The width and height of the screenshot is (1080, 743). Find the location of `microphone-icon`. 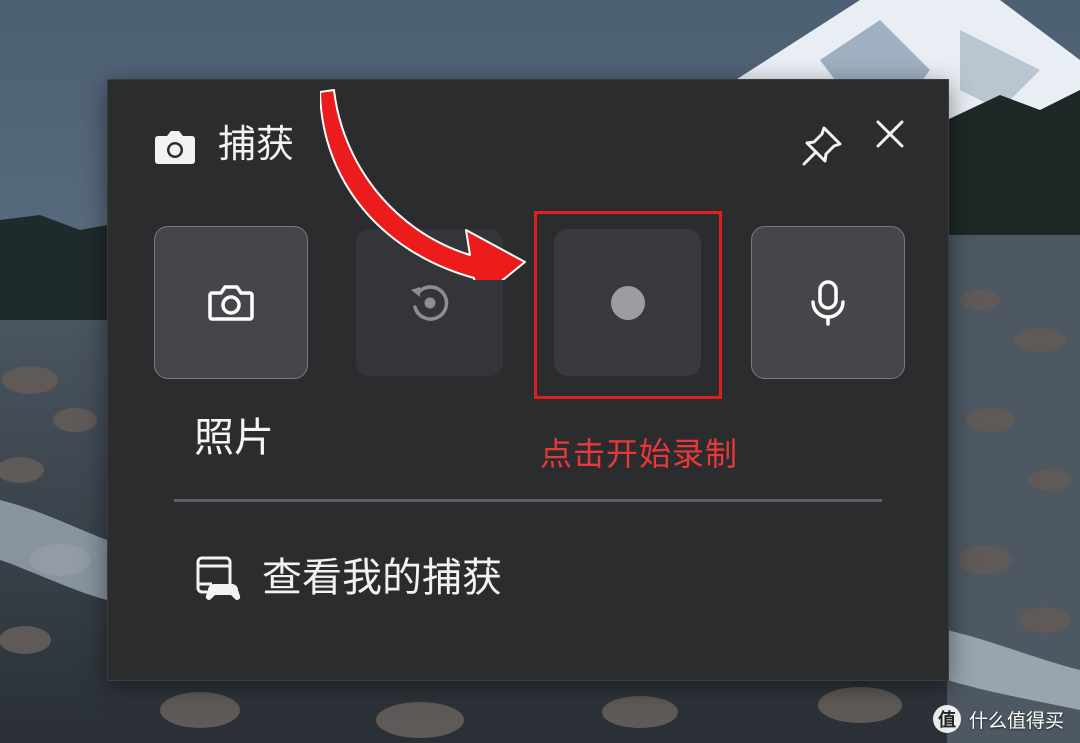

microphone-icon is located at coordinates (828, 302).